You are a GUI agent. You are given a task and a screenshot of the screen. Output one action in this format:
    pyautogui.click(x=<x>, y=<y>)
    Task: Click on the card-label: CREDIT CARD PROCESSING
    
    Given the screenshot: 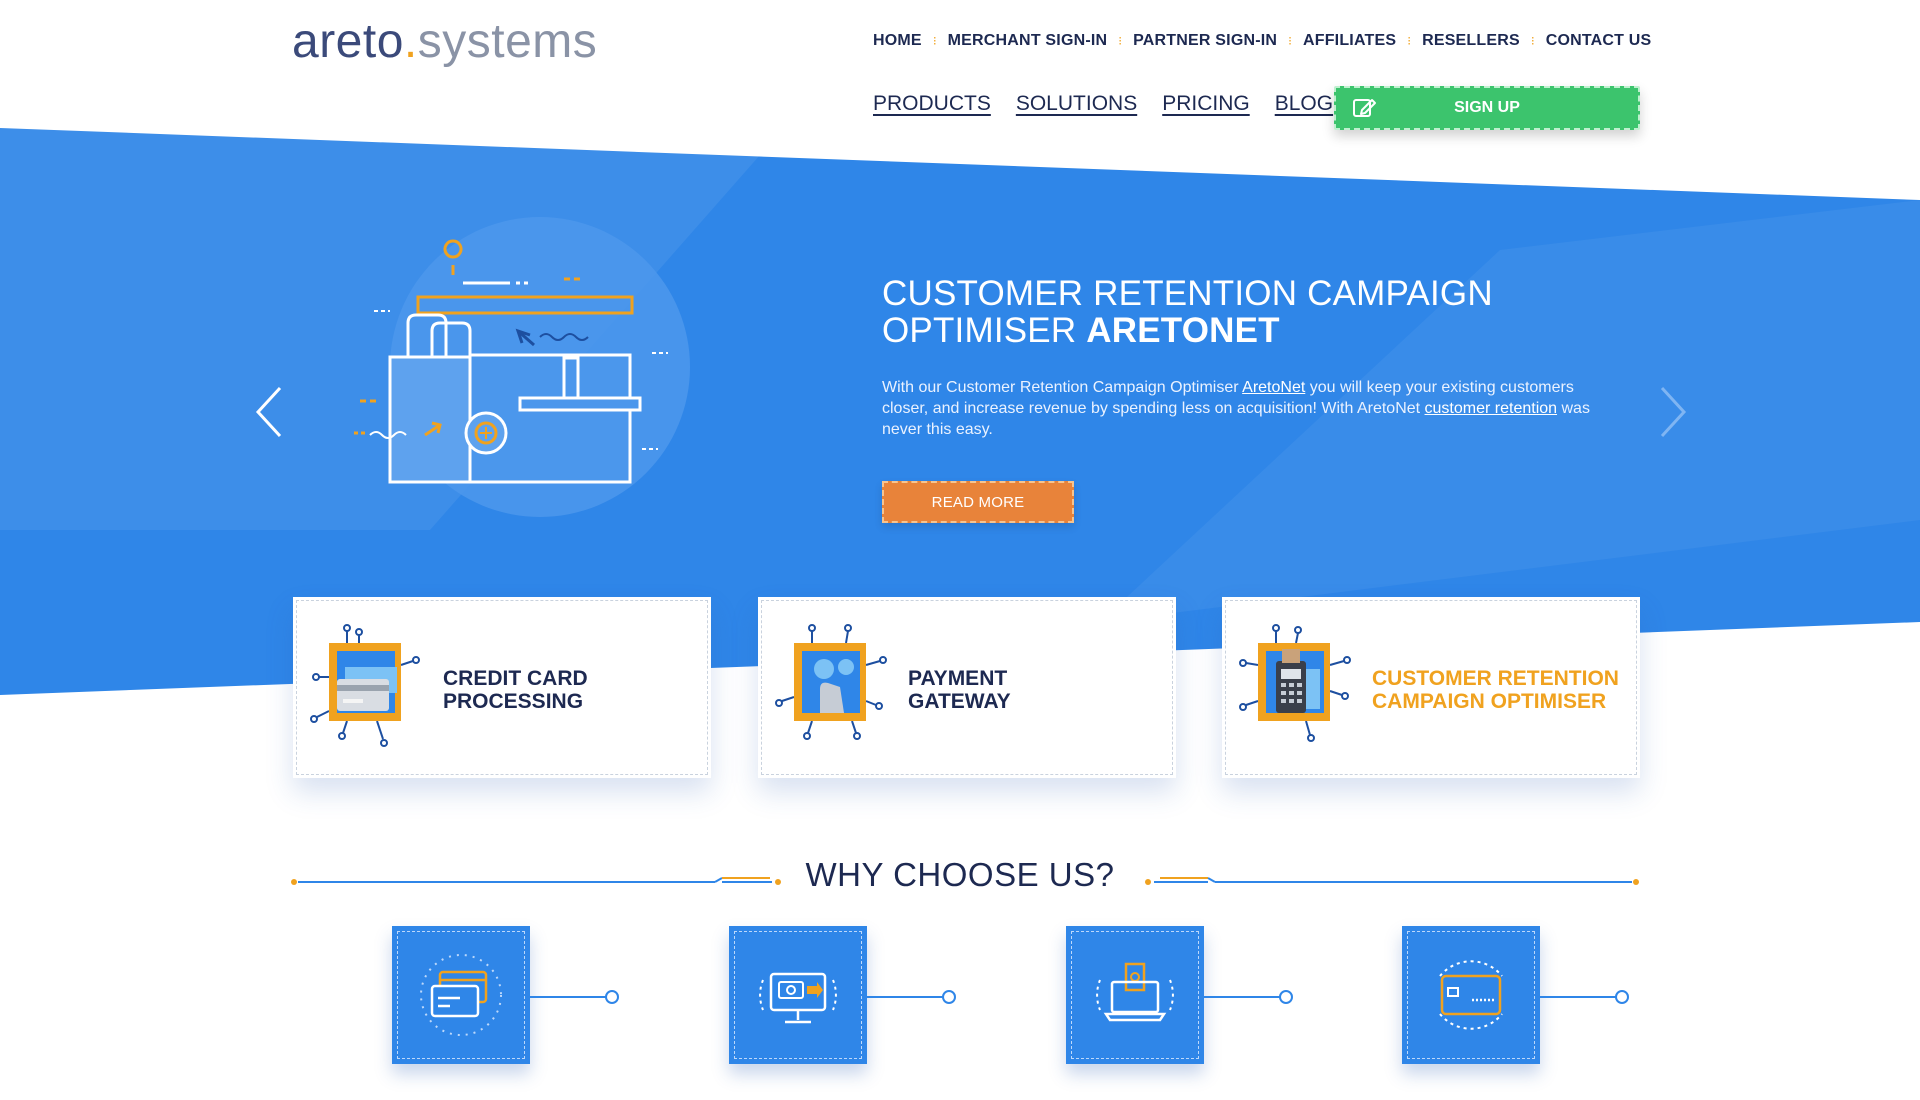 What is the action you would take?
    pyautogui.click(x=515, y=690)
    